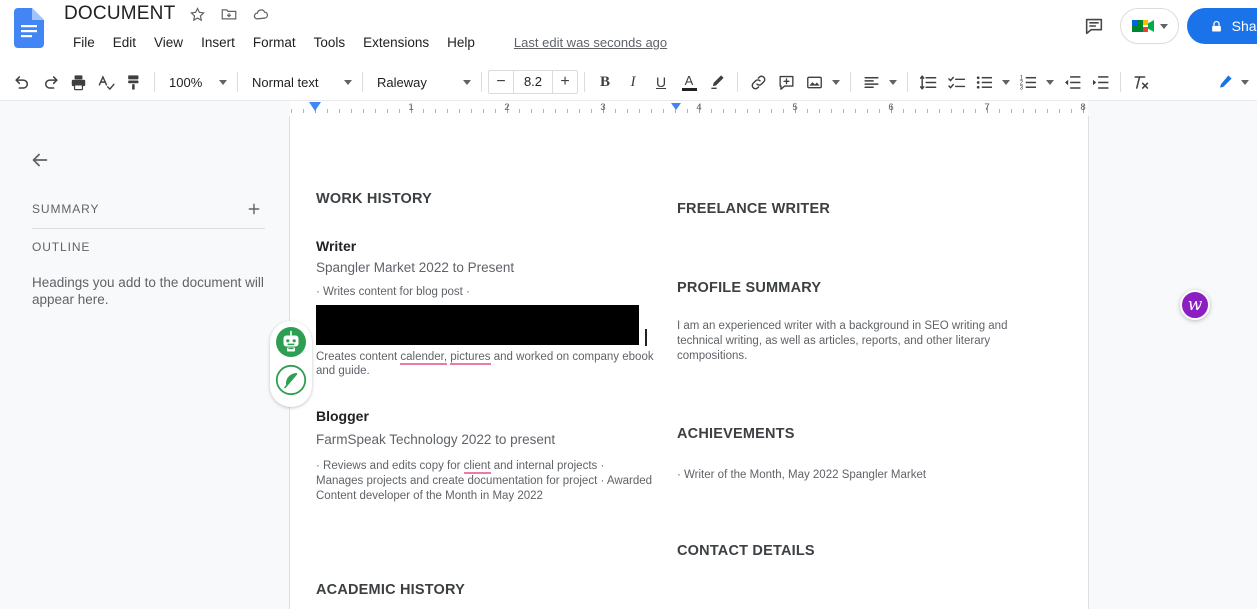 The height and width of the screenshot is (609, 1257). What do you see at coordinates (758, 82) in the screenshot?
I see `insert-link-icon` at bounding box center [758, 82].